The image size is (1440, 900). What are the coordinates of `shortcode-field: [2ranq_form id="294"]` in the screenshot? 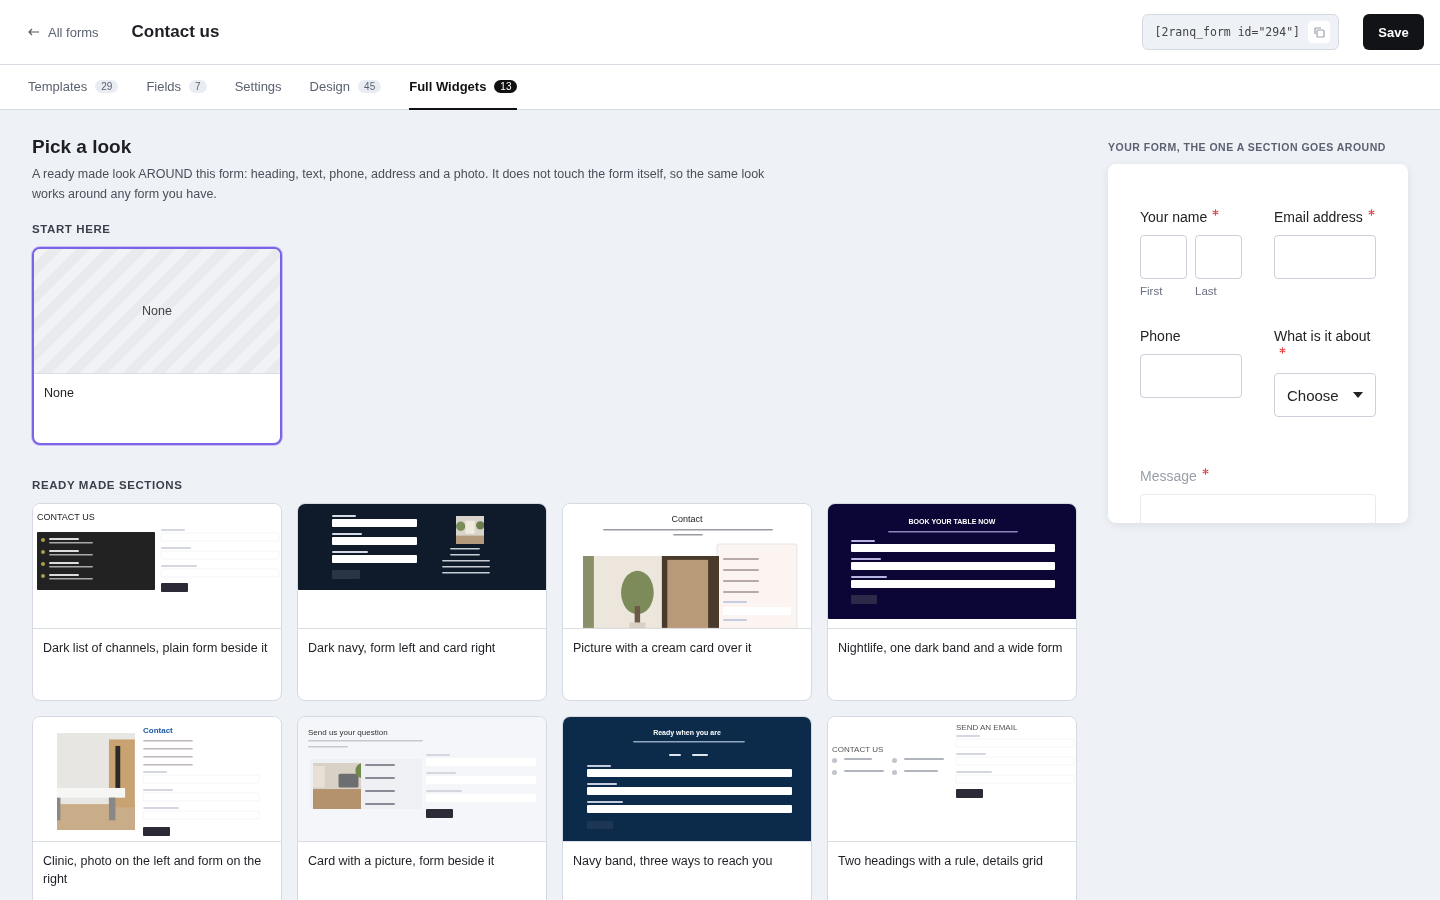 It's located at (1240, 32).